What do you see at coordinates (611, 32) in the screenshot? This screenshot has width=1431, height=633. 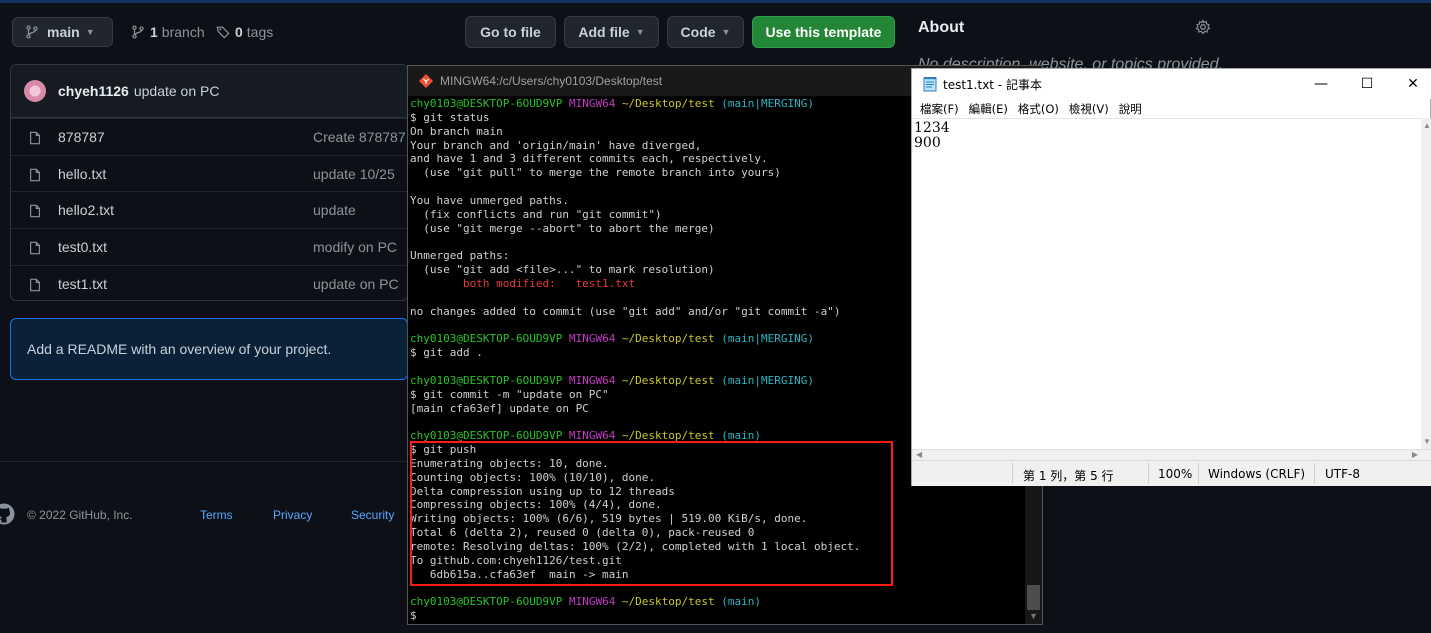 I see `add-file-button: Add file ▼` at bounding box center [611, 32].